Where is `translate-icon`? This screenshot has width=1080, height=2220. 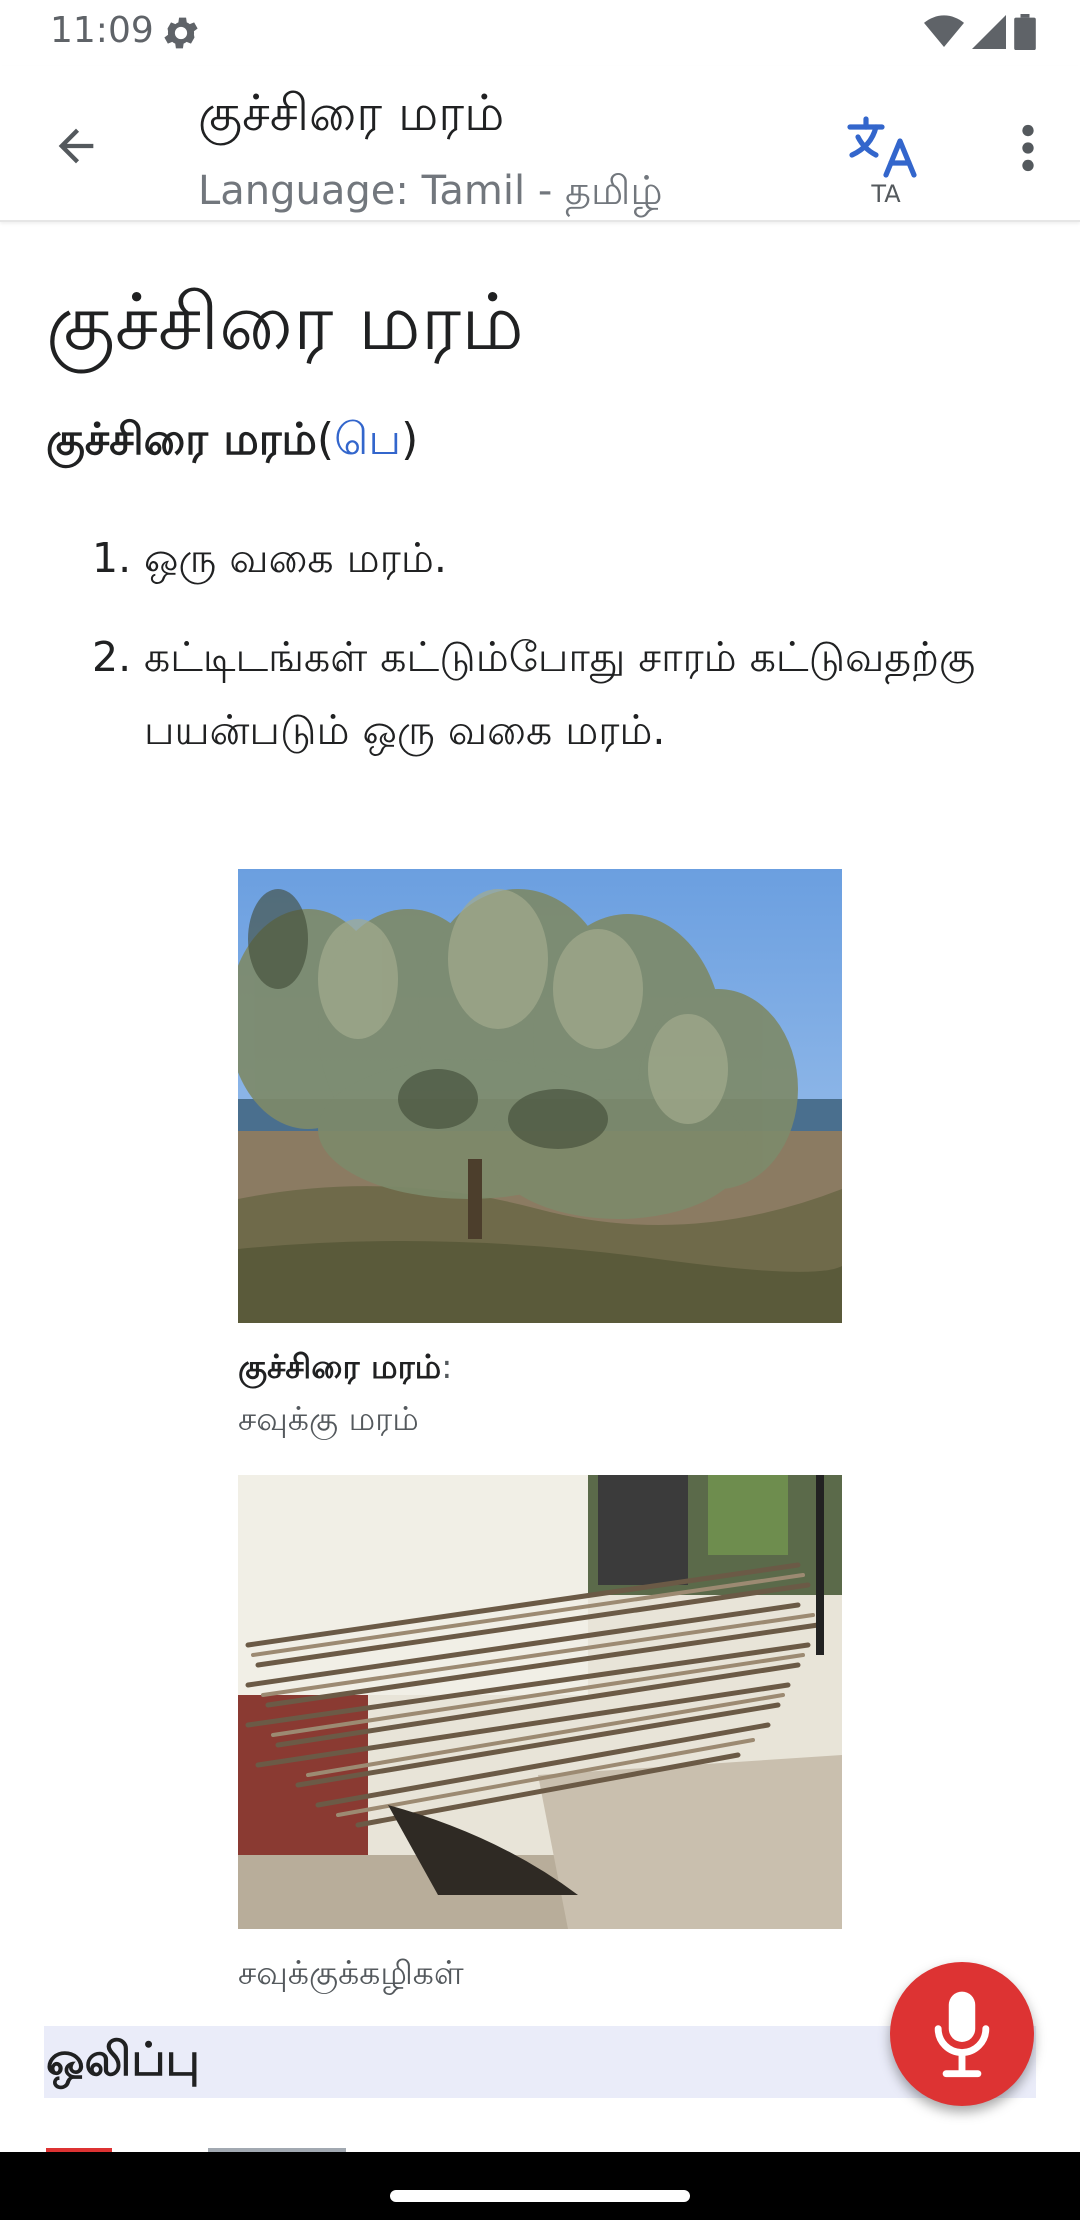
translate-icon is located at coordinates (882, 147).